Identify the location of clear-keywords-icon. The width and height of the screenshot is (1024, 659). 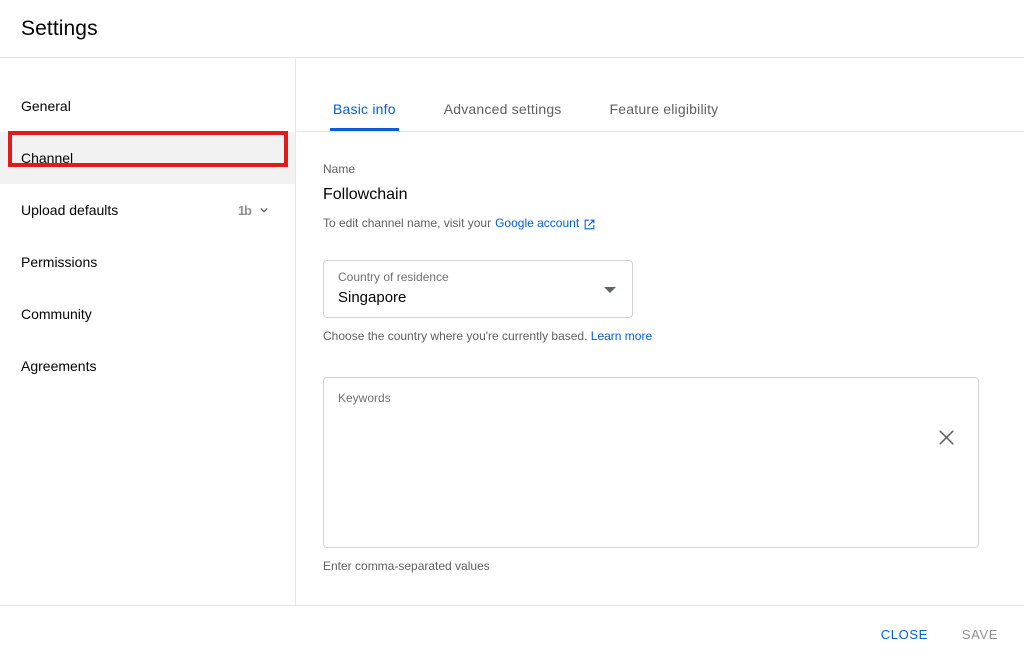
(946, 437).